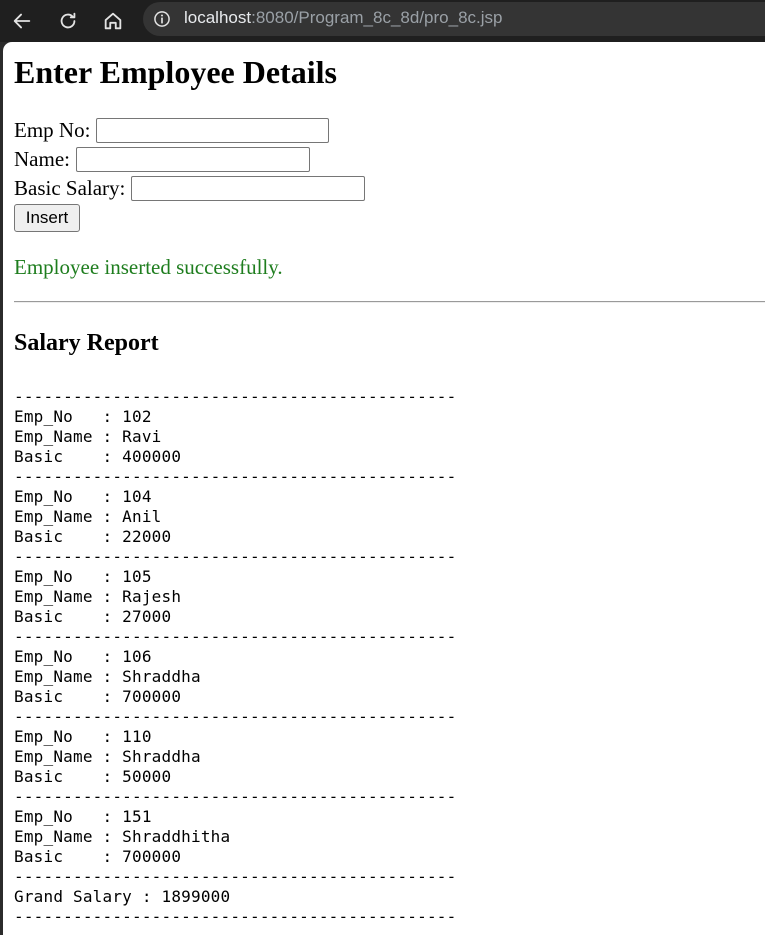 The image size is (765, 935). I want to click on emp-no-value: 151, so click(137, 816).